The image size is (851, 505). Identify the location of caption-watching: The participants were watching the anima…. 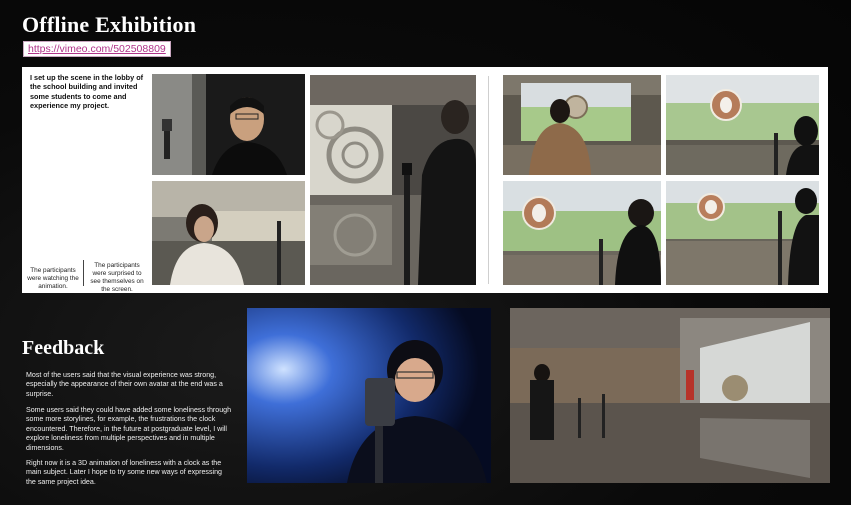
(53, 278).